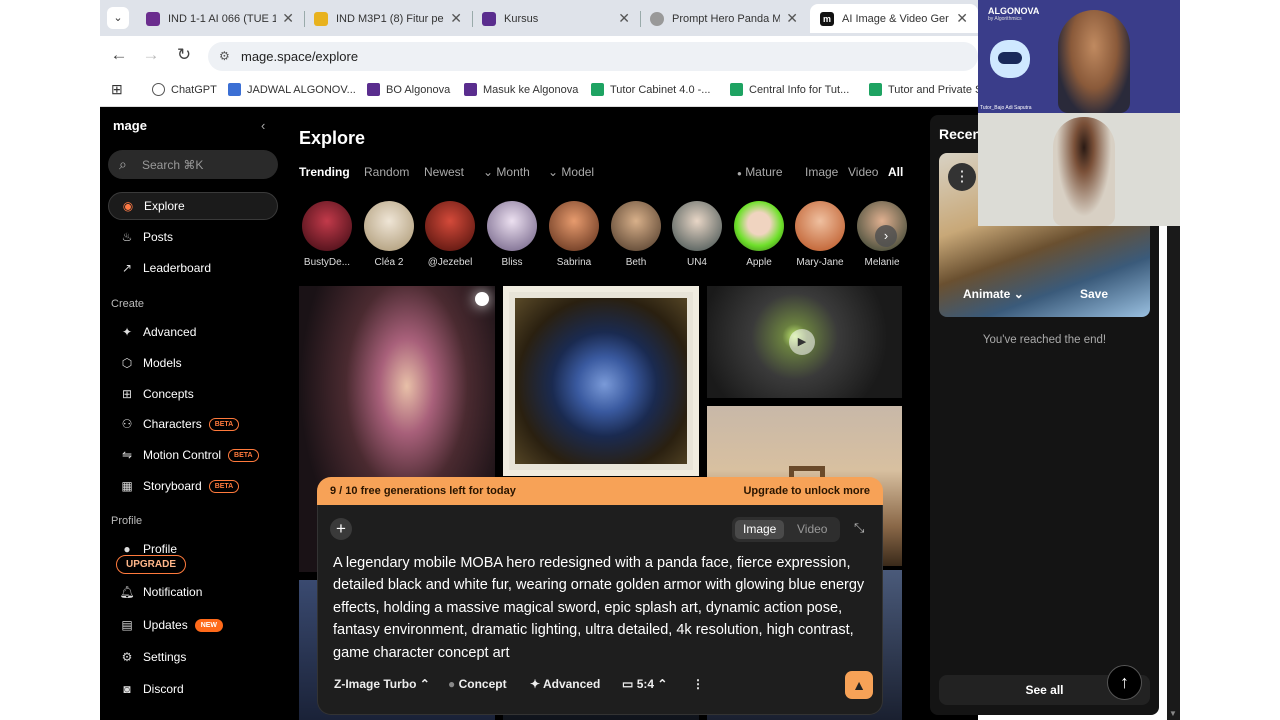 Image resolution: width=1280 pixels, height=720 pixels. Describe the element at coordinates (993, 294) in the screenshot. I see `animate-button: Animate ⌄` at that location.